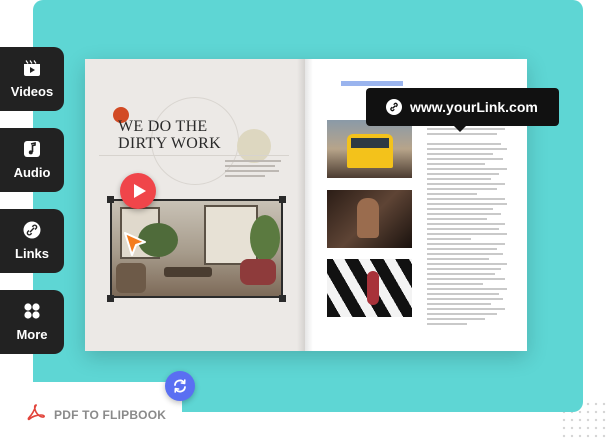 The image size is (608, 440). What do you see at coordinates (135, 244) in the screenshot?
I see `cursor-arrow-icon` at bounding box center [135, 244].